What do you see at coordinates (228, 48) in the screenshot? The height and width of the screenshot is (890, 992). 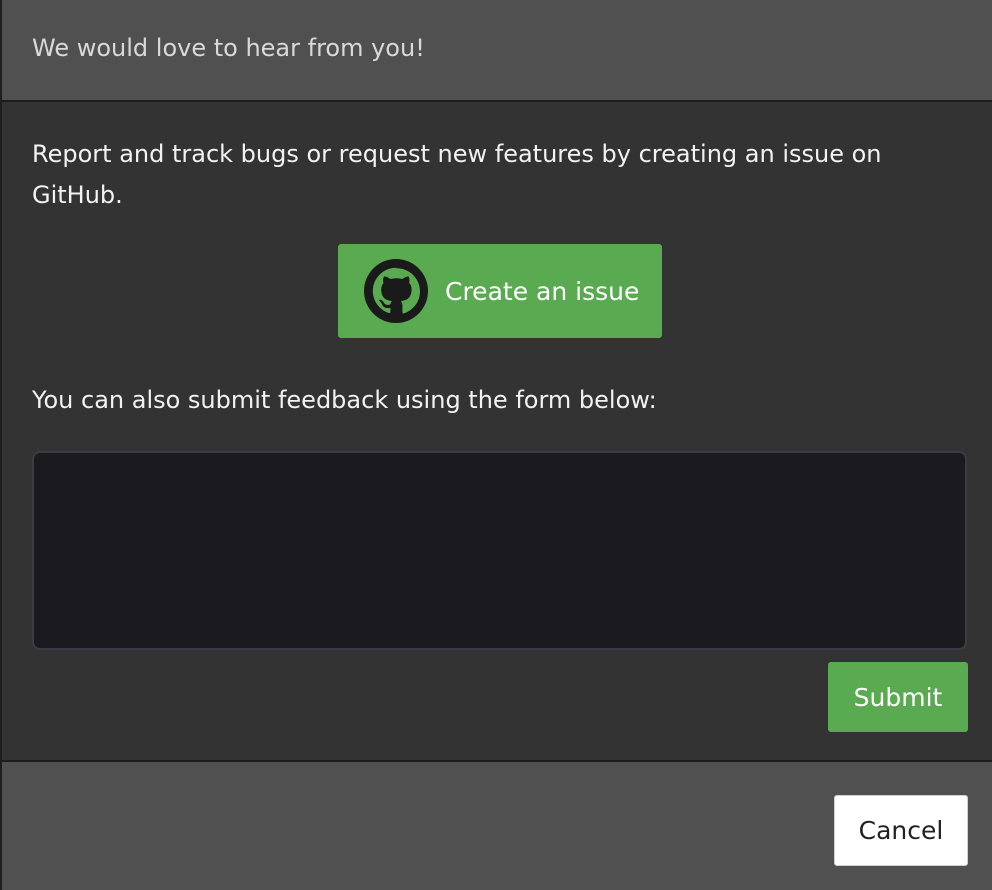 I see `dialog-title: We would love to hear from you!` at bounding box center [228, 48].